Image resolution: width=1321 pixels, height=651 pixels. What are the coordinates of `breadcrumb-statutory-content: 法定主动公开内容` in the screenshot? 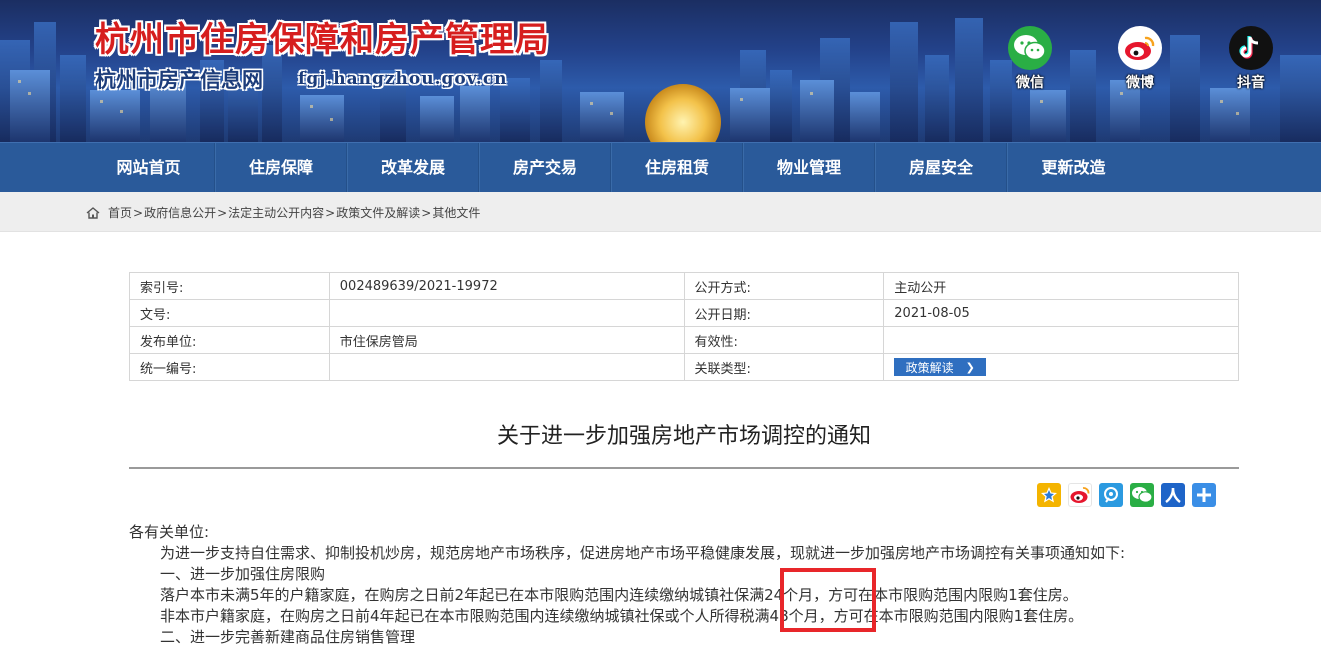 It's located at (276, 212).